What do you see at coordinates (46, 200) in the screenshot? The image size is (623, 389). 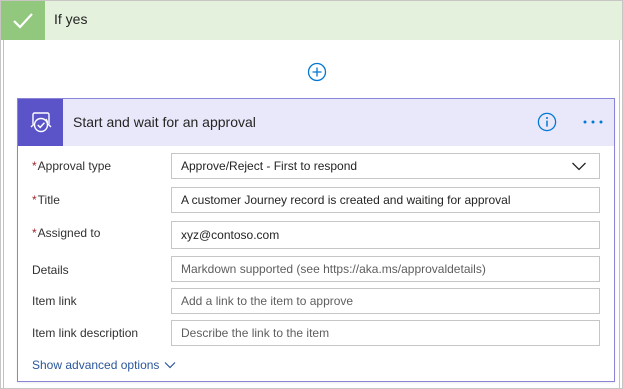 I see `title-label: *Title` at bounding box center [46, 200].